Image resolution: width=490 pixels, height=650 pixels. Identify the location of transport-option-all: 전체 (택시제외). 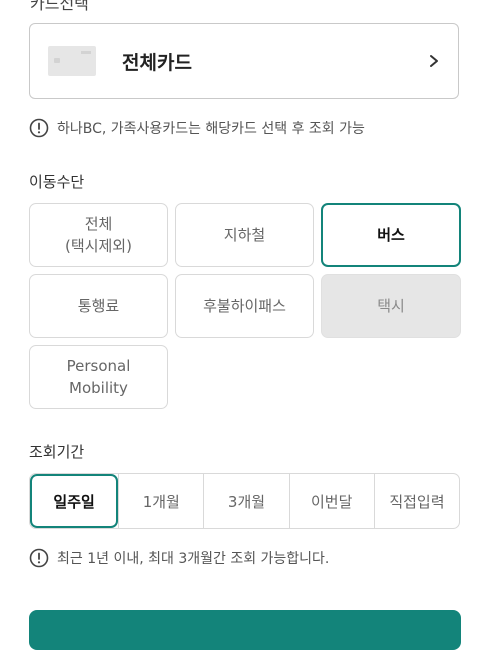
(98, 235).